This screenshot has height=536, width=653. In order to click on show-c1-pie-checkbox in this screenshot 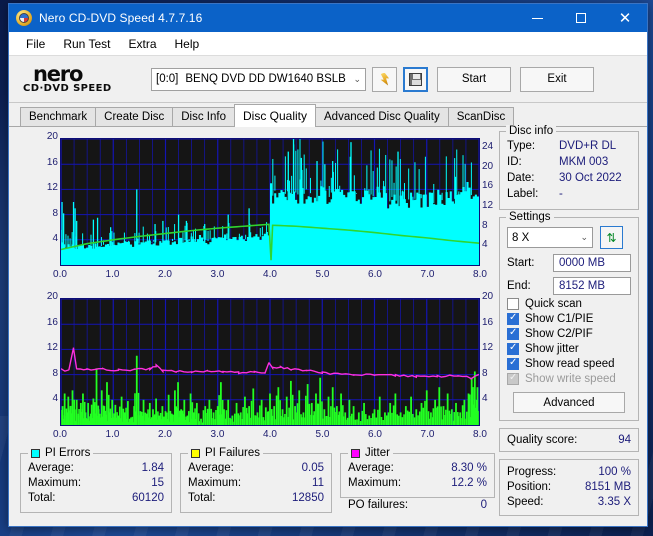, I will do `click(513, 318)`.